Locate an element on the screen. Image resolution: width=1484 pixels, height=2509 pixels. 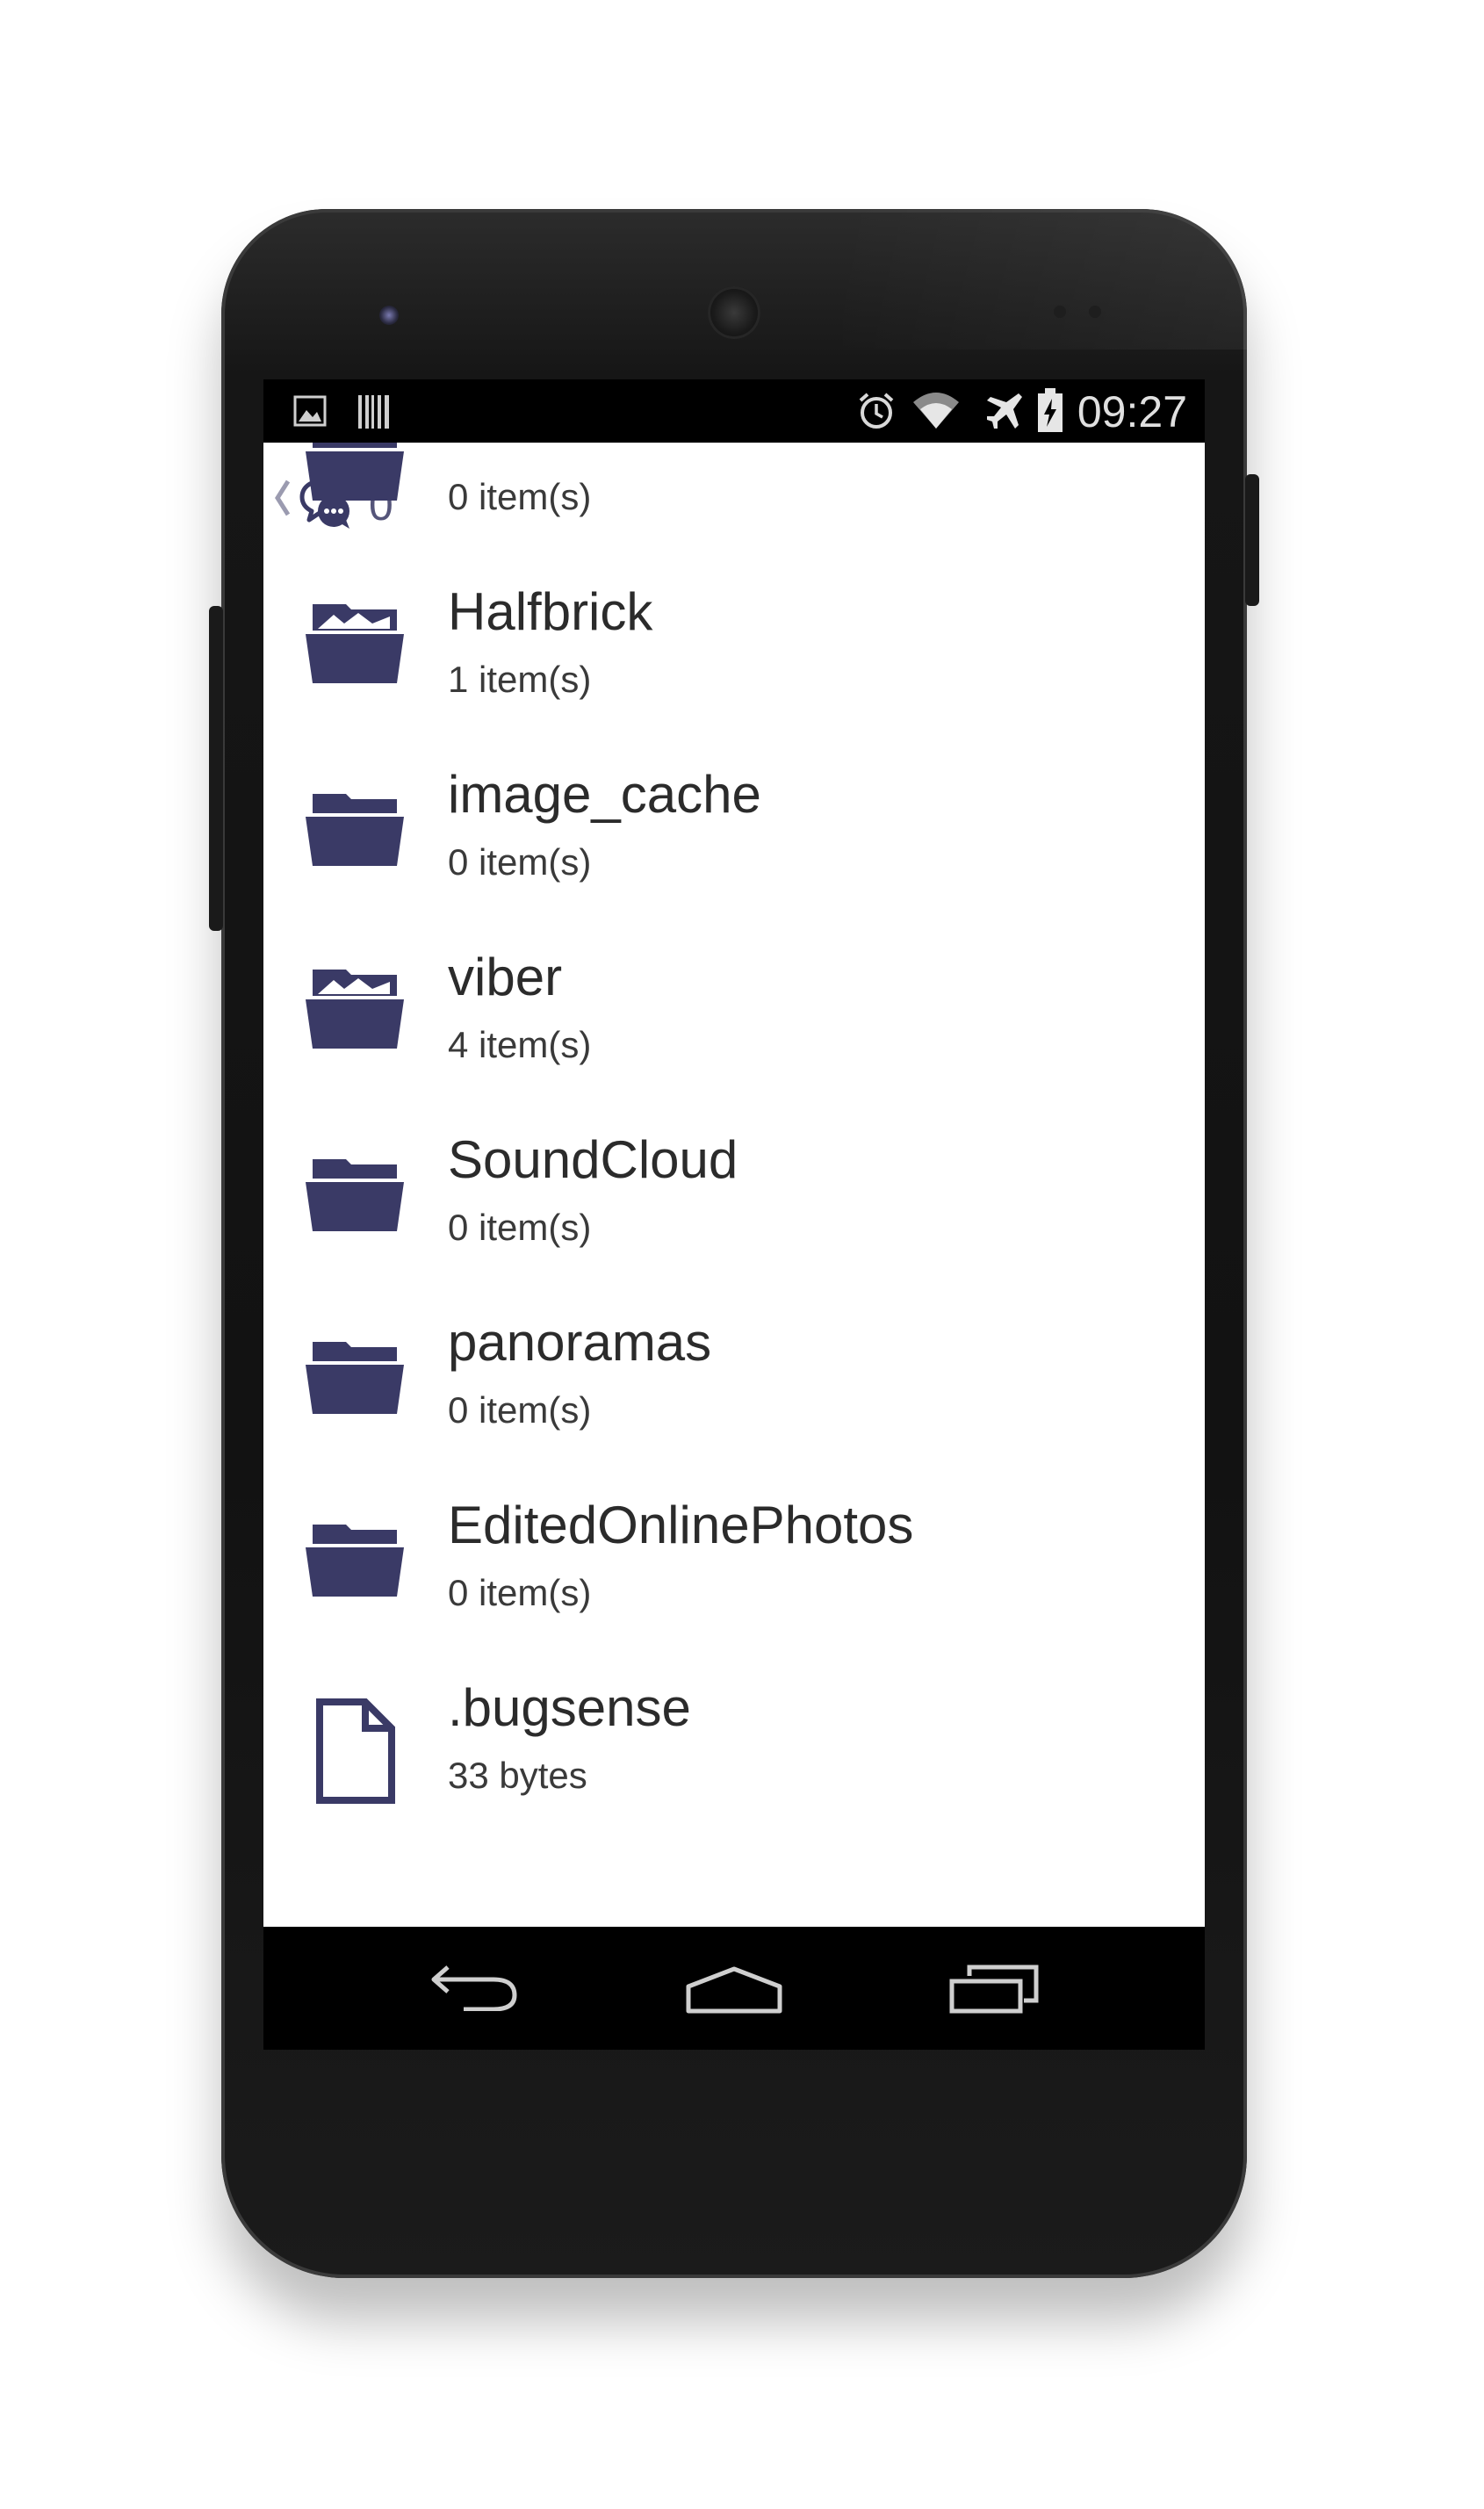
list-item: panoramas 0 item(s) is located at coordinates (734, 1385).